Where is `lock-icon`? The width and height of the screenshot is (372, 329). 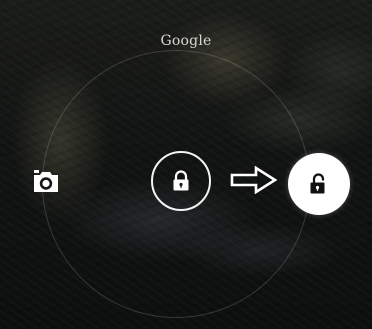 lock-icon is located at coordinates (181, 180).